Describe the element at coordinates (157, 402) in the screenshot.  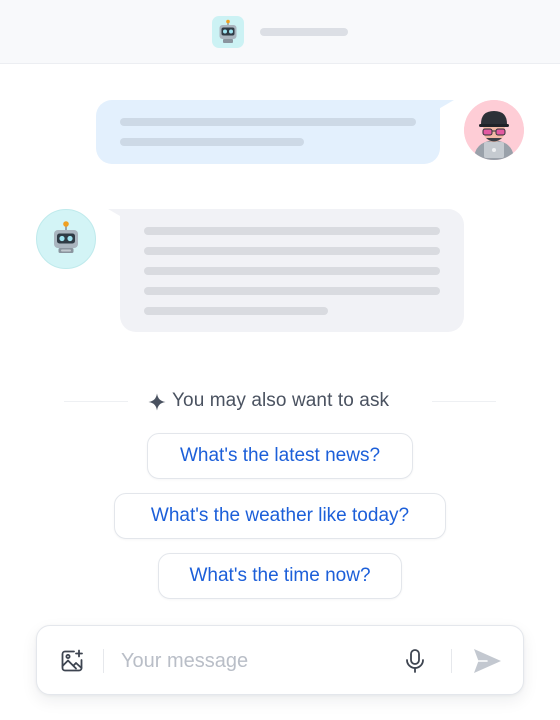
I see `sparkle-icon` at that location.